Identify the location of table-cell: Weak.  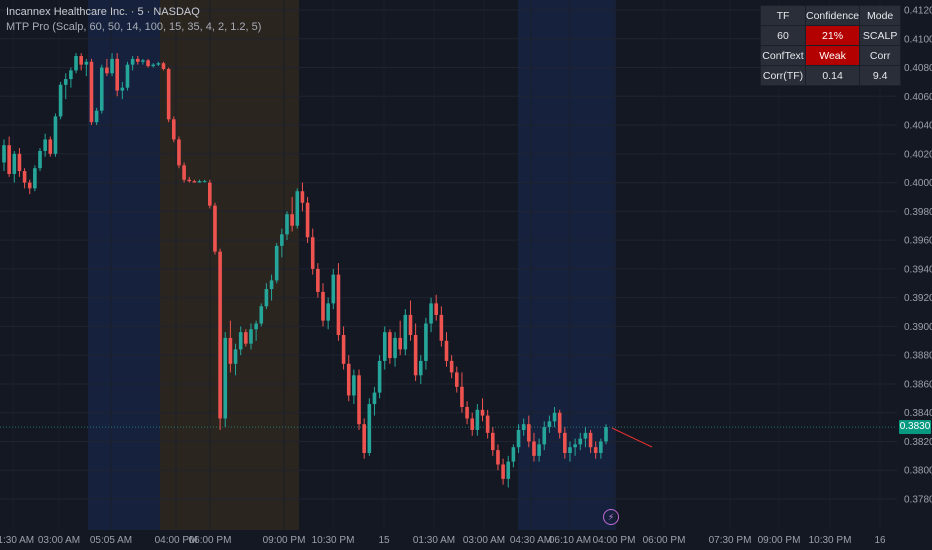
(832, 55).